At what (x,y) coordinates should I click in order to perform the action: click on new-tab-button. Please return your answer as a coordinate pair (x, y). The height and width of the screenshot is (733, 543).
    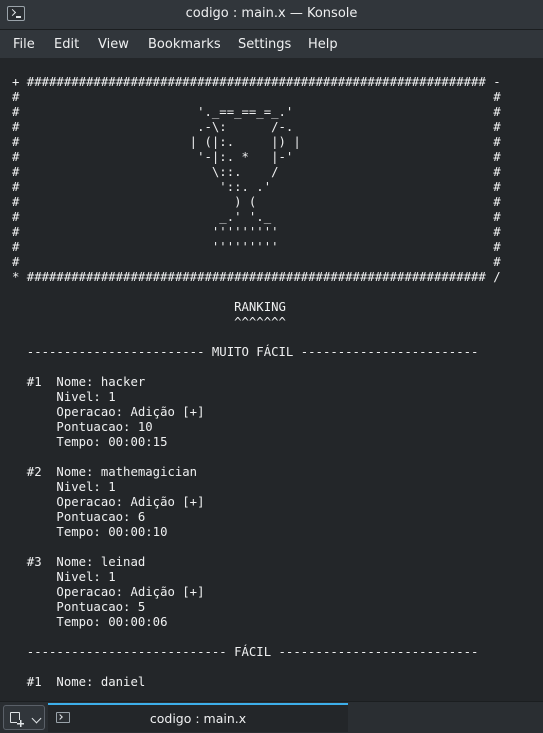
    Looking at the image, I should click on (24, 717).